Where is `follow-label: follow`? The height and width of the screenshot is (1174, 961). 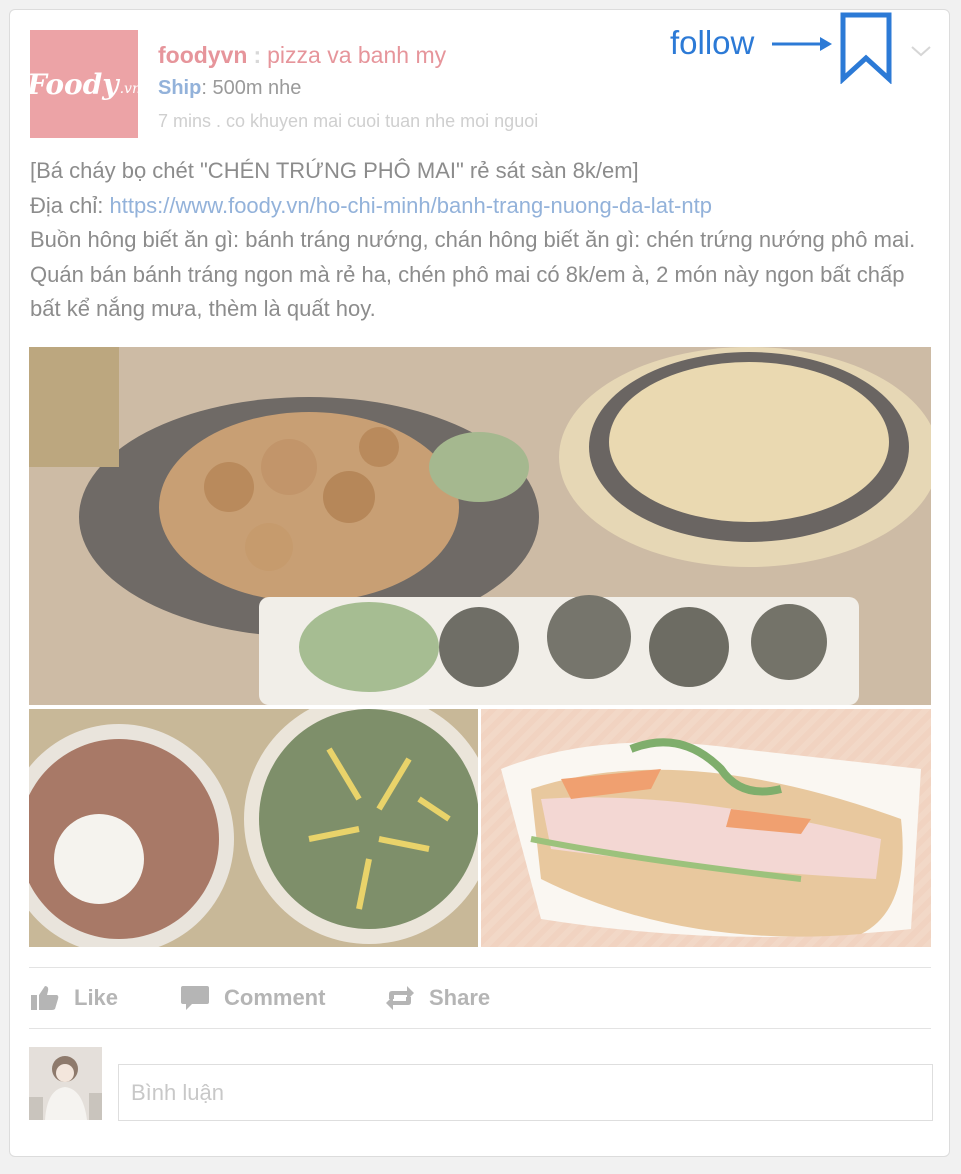 follow-label: follow is located at coordinates (712, 42).